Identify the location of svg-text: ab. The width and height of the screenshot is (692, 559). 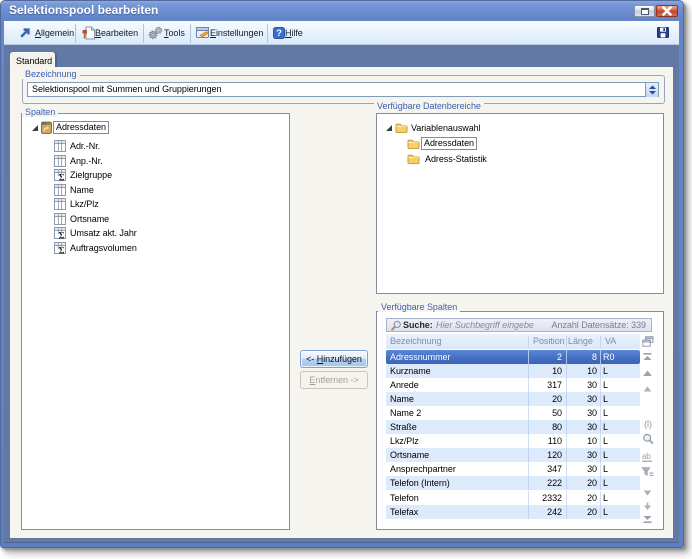
(646, 456).